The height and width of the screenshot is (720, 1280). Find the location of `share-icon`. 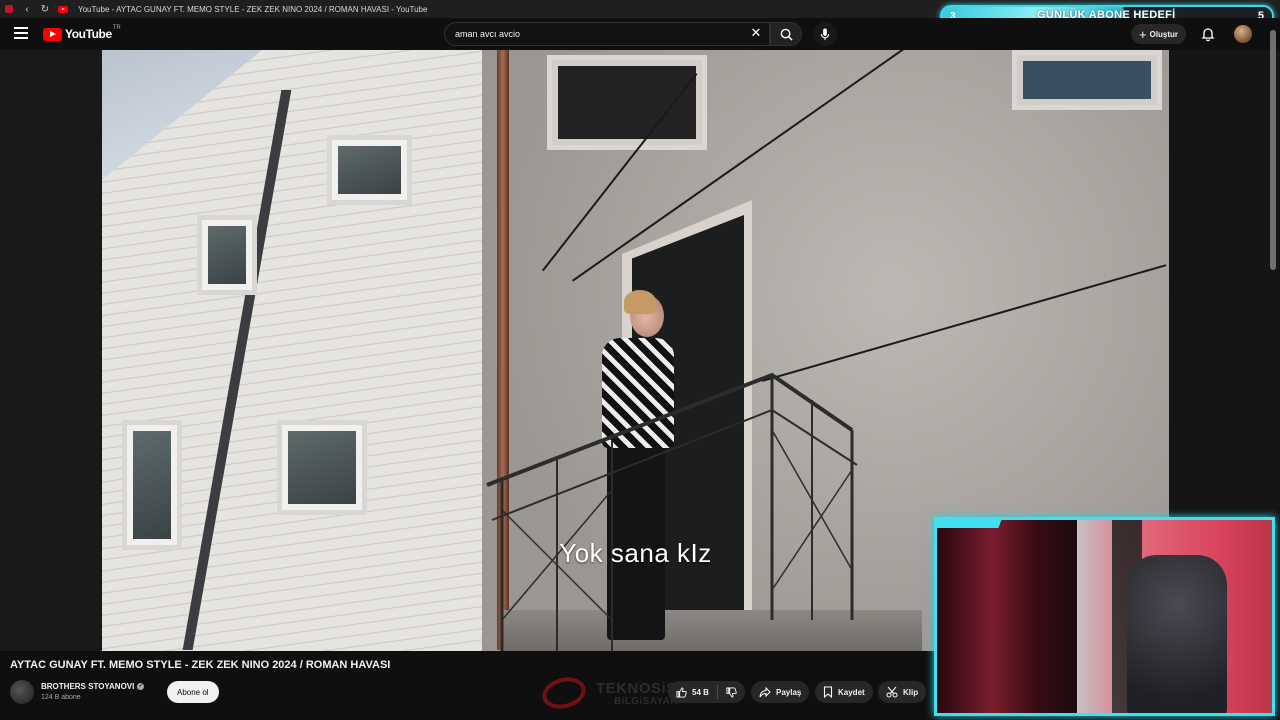

share-icon is located at coordinates (765, 691).